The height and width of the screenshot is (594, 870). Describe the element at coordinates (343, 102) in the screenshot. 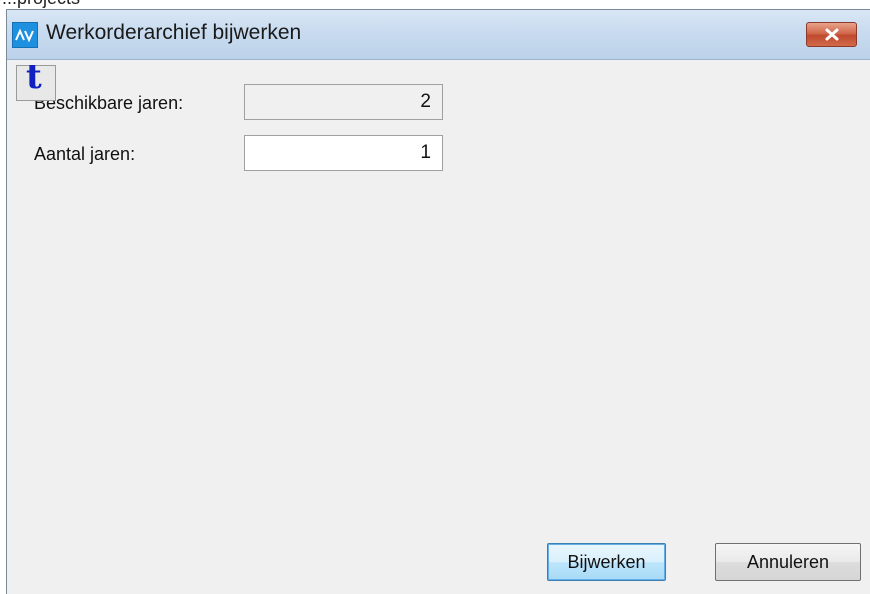

I see `available-years-field` at that location.